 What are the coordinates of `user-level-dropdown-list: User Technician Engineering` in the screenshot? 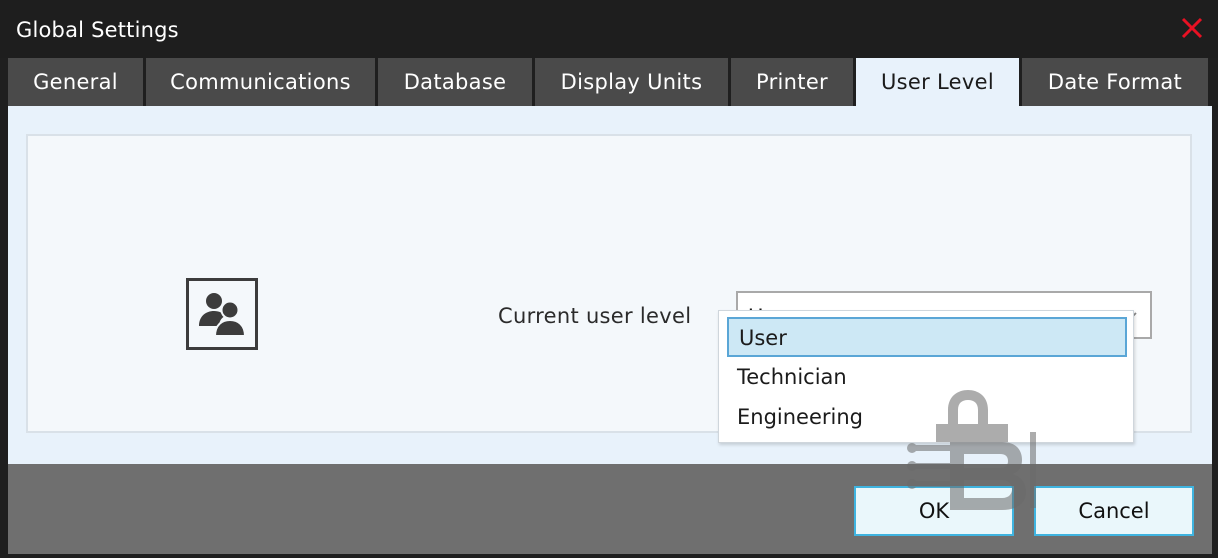 It's located at (926, 376).